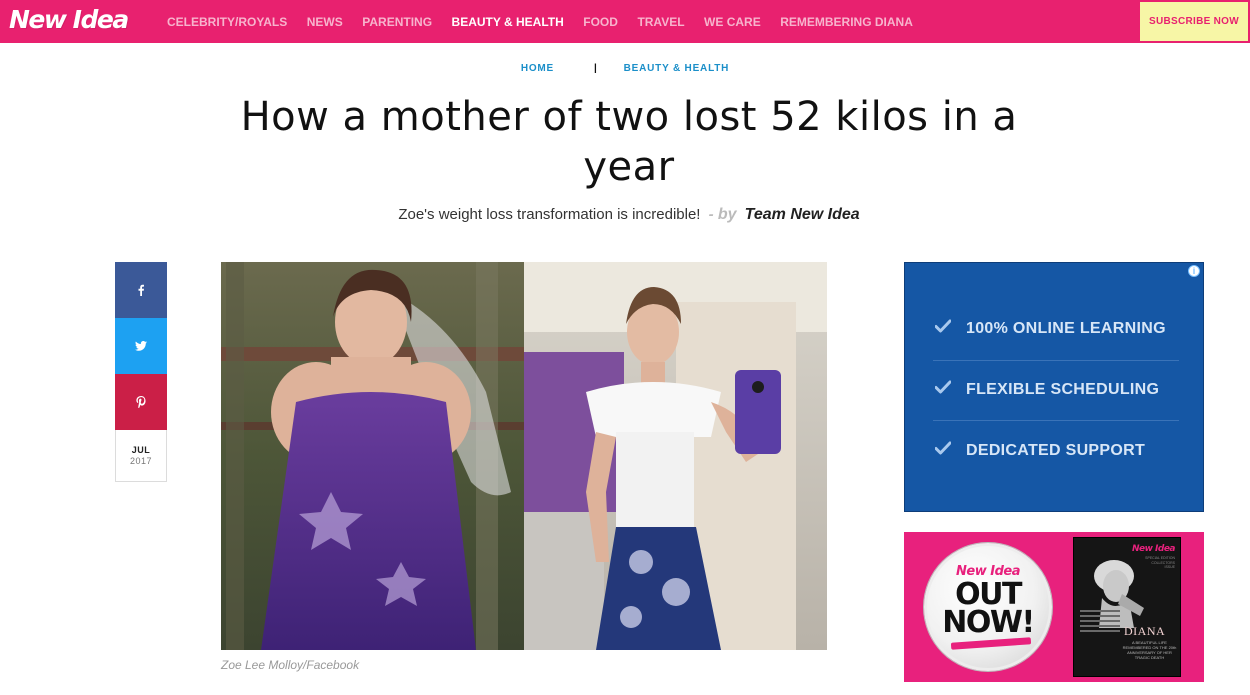 The height and width of the screenshot is (695, 1250). Describe the element at coordinates (600, 22) in the screenshot. I see `nav-item-food: FOOD` at that location.